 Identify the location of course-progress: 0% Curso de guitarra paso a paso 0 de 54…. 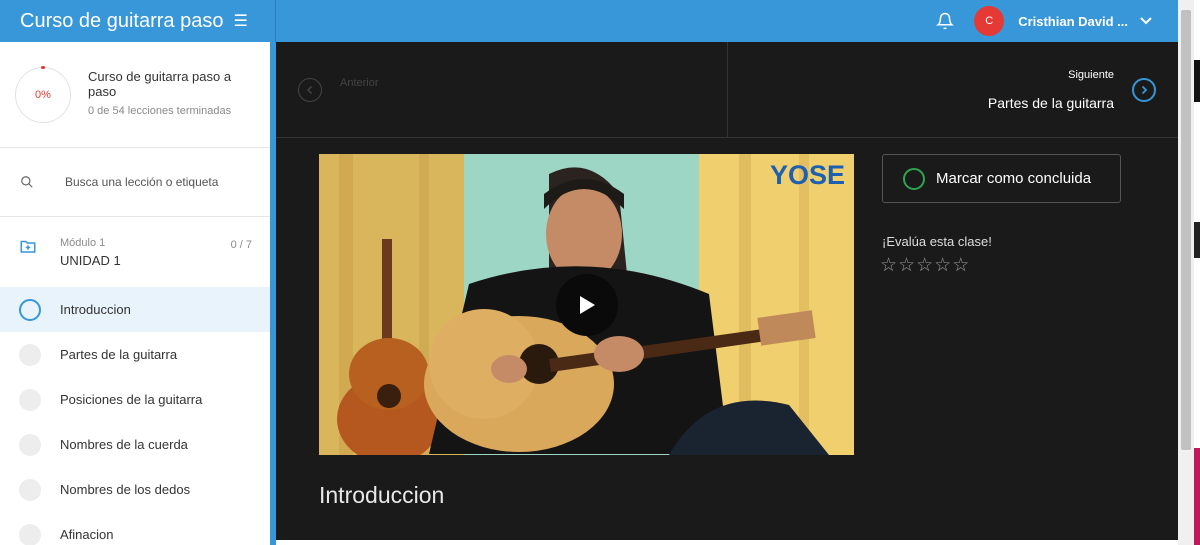
(135, 95).